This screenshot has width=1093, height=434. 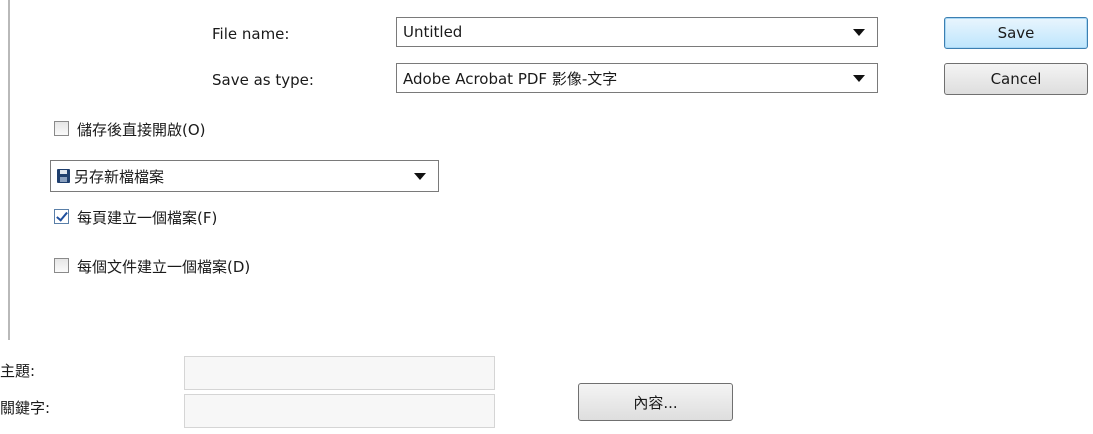 I want to click on floppy-disk-icon, so click(x=63, y=176).